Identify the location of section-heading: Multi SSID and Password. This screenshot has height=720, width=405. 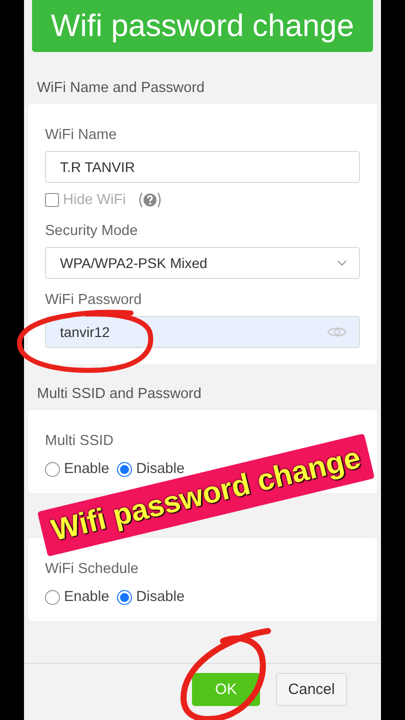
(119, 394).